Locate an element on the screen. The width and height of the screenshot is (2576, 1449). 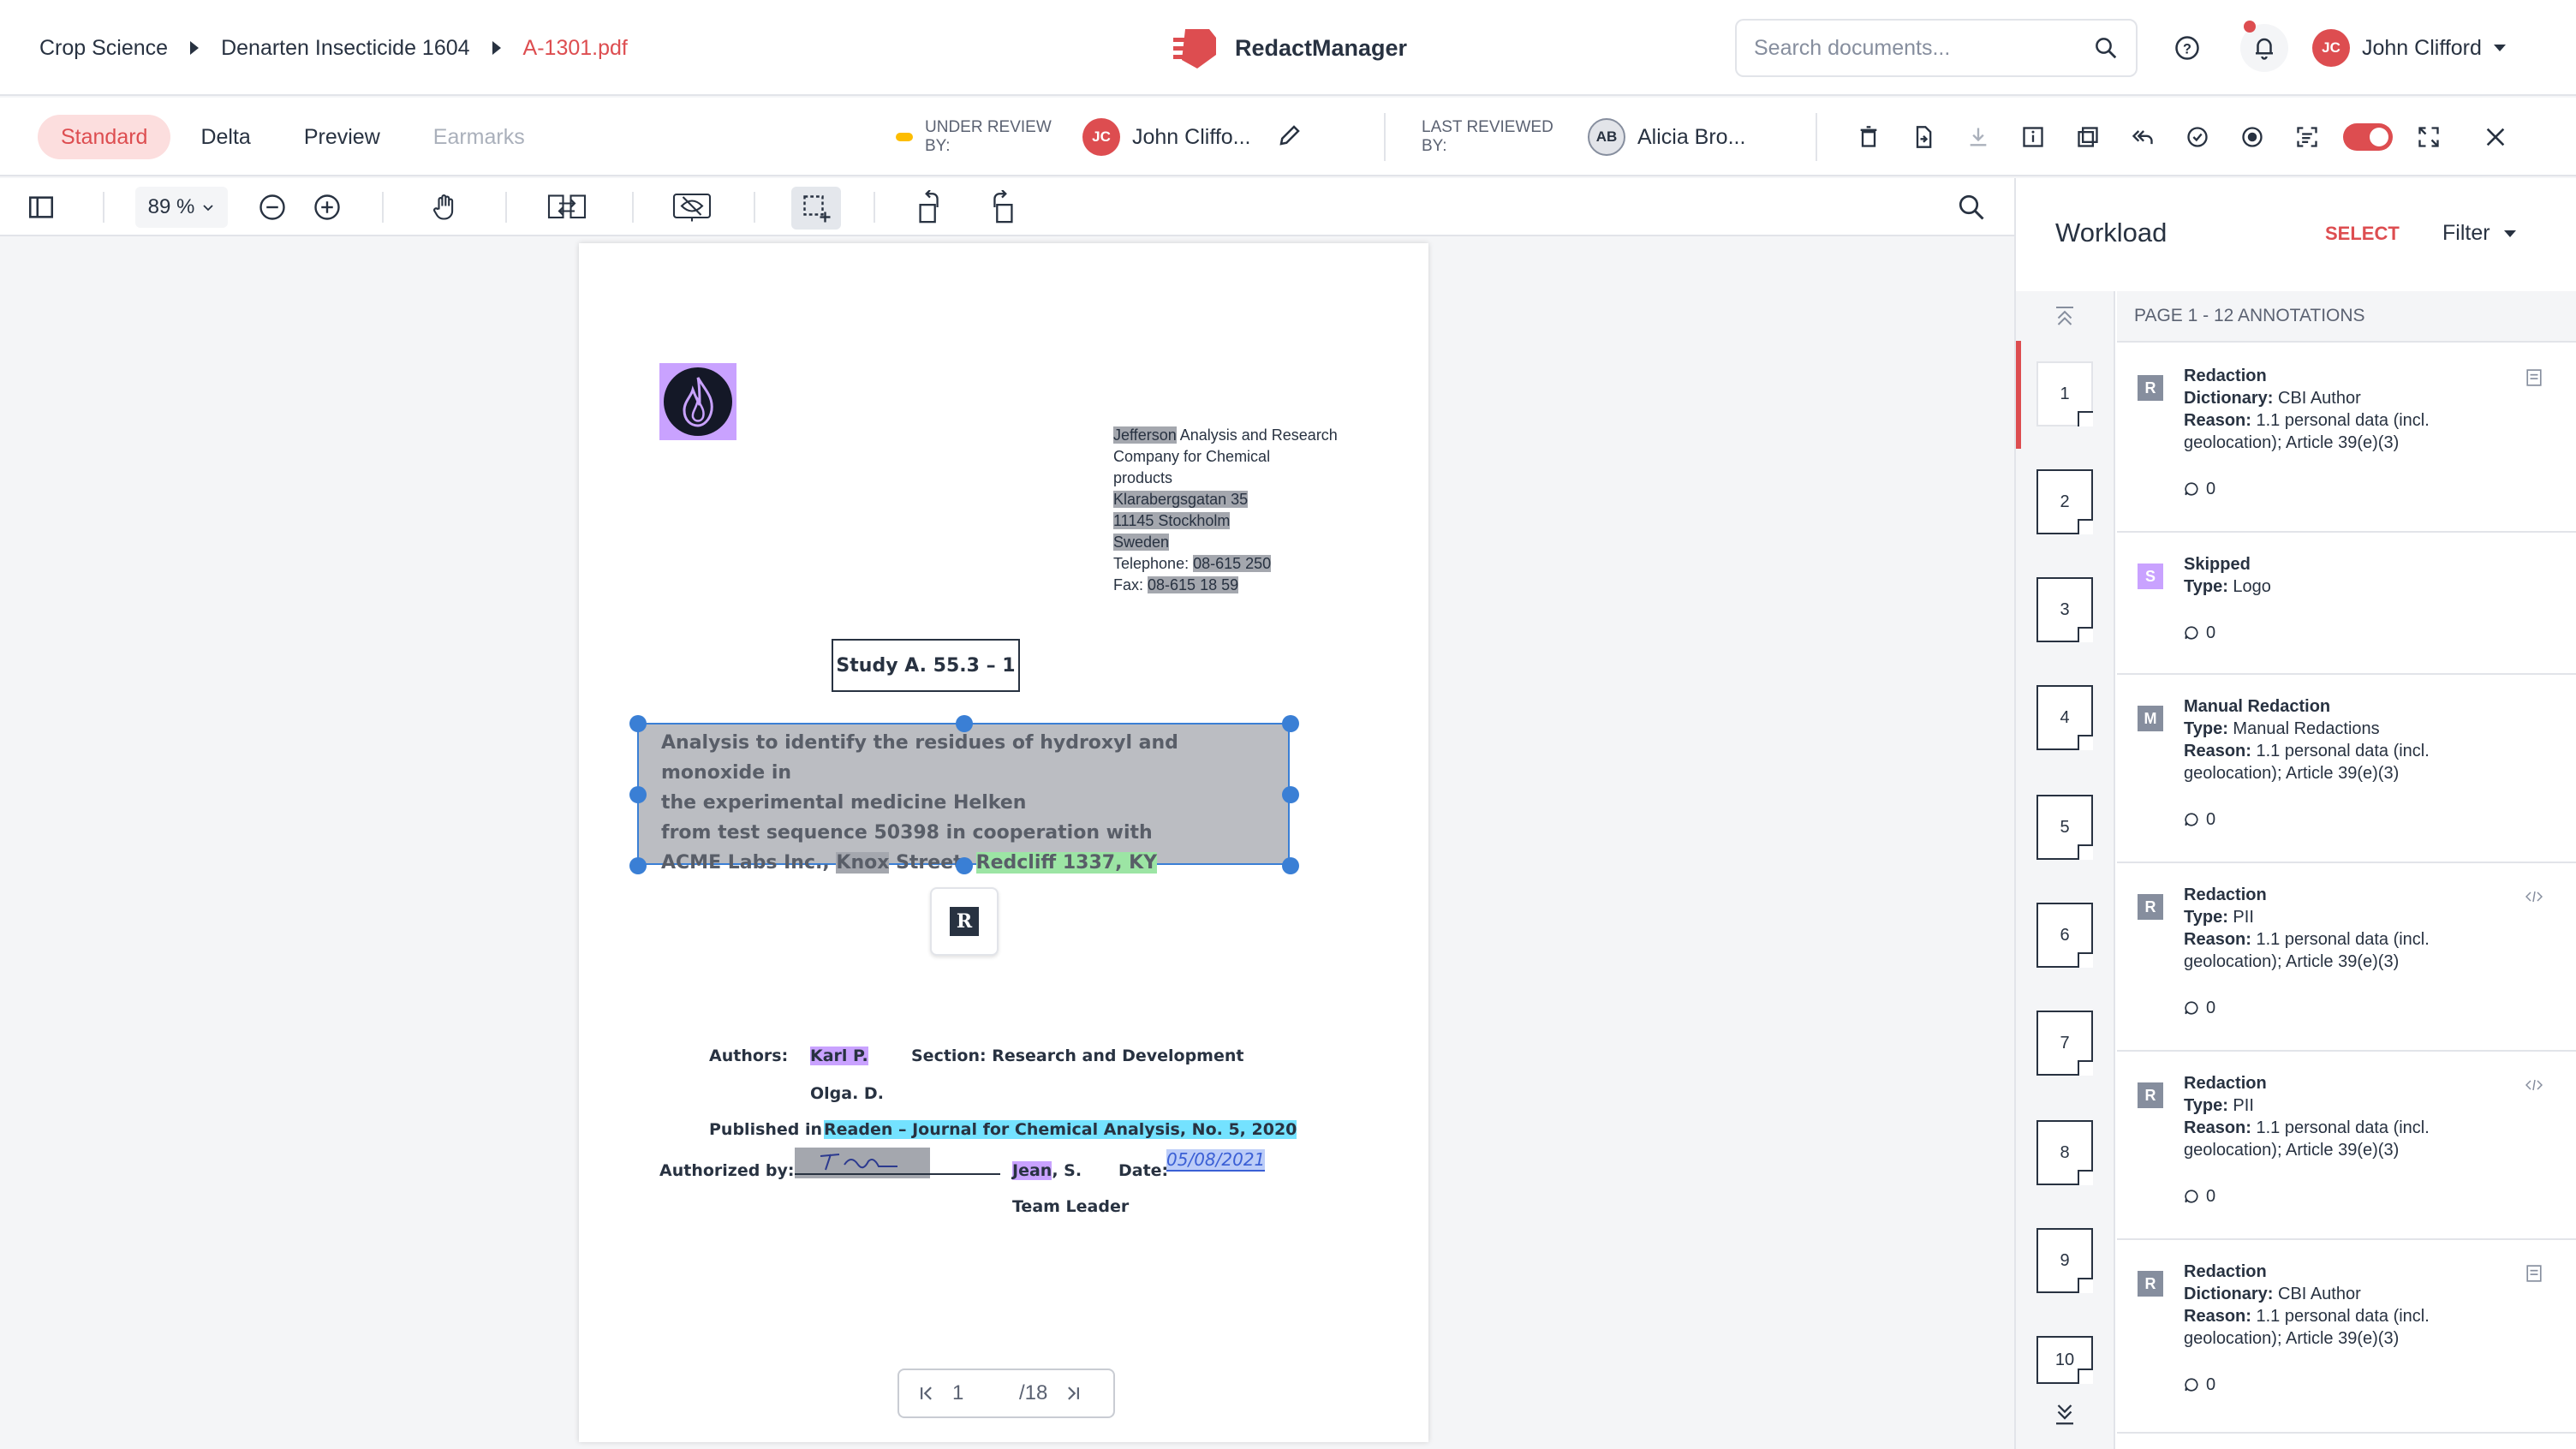
address-hint: Redcliff 1337, KY is located at coordinates (1066, 863).